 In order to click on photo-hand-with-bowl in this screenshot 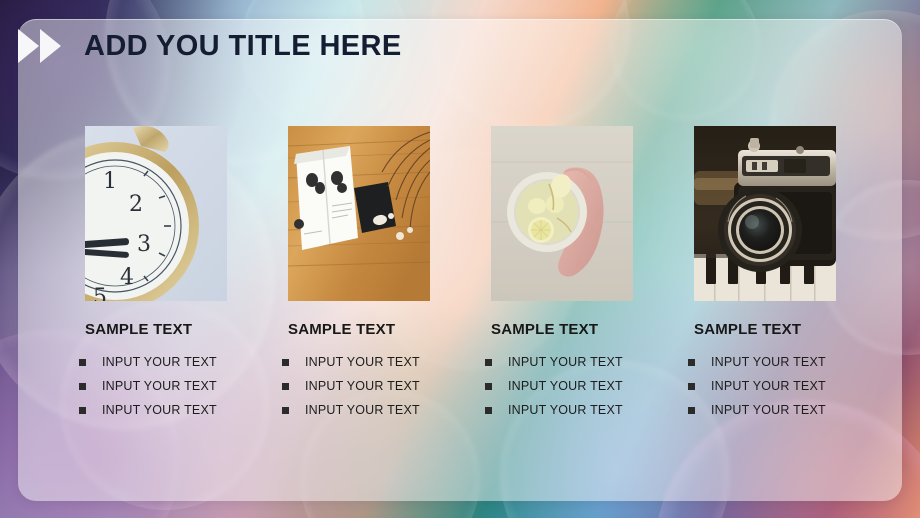, I will do `click(562, 213)`.